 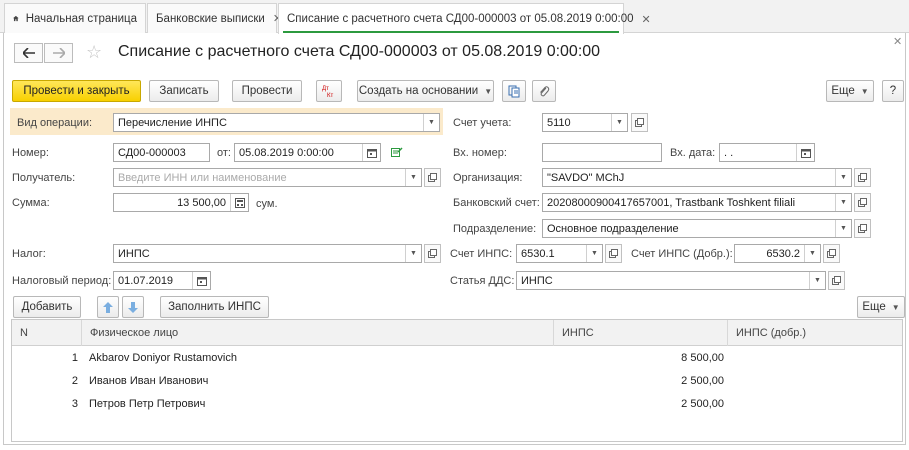 What do you see at coordinates (641, 333) in the screenshot?
I see `column-header-inps: ИНПС` at bounding box center [641, 333].